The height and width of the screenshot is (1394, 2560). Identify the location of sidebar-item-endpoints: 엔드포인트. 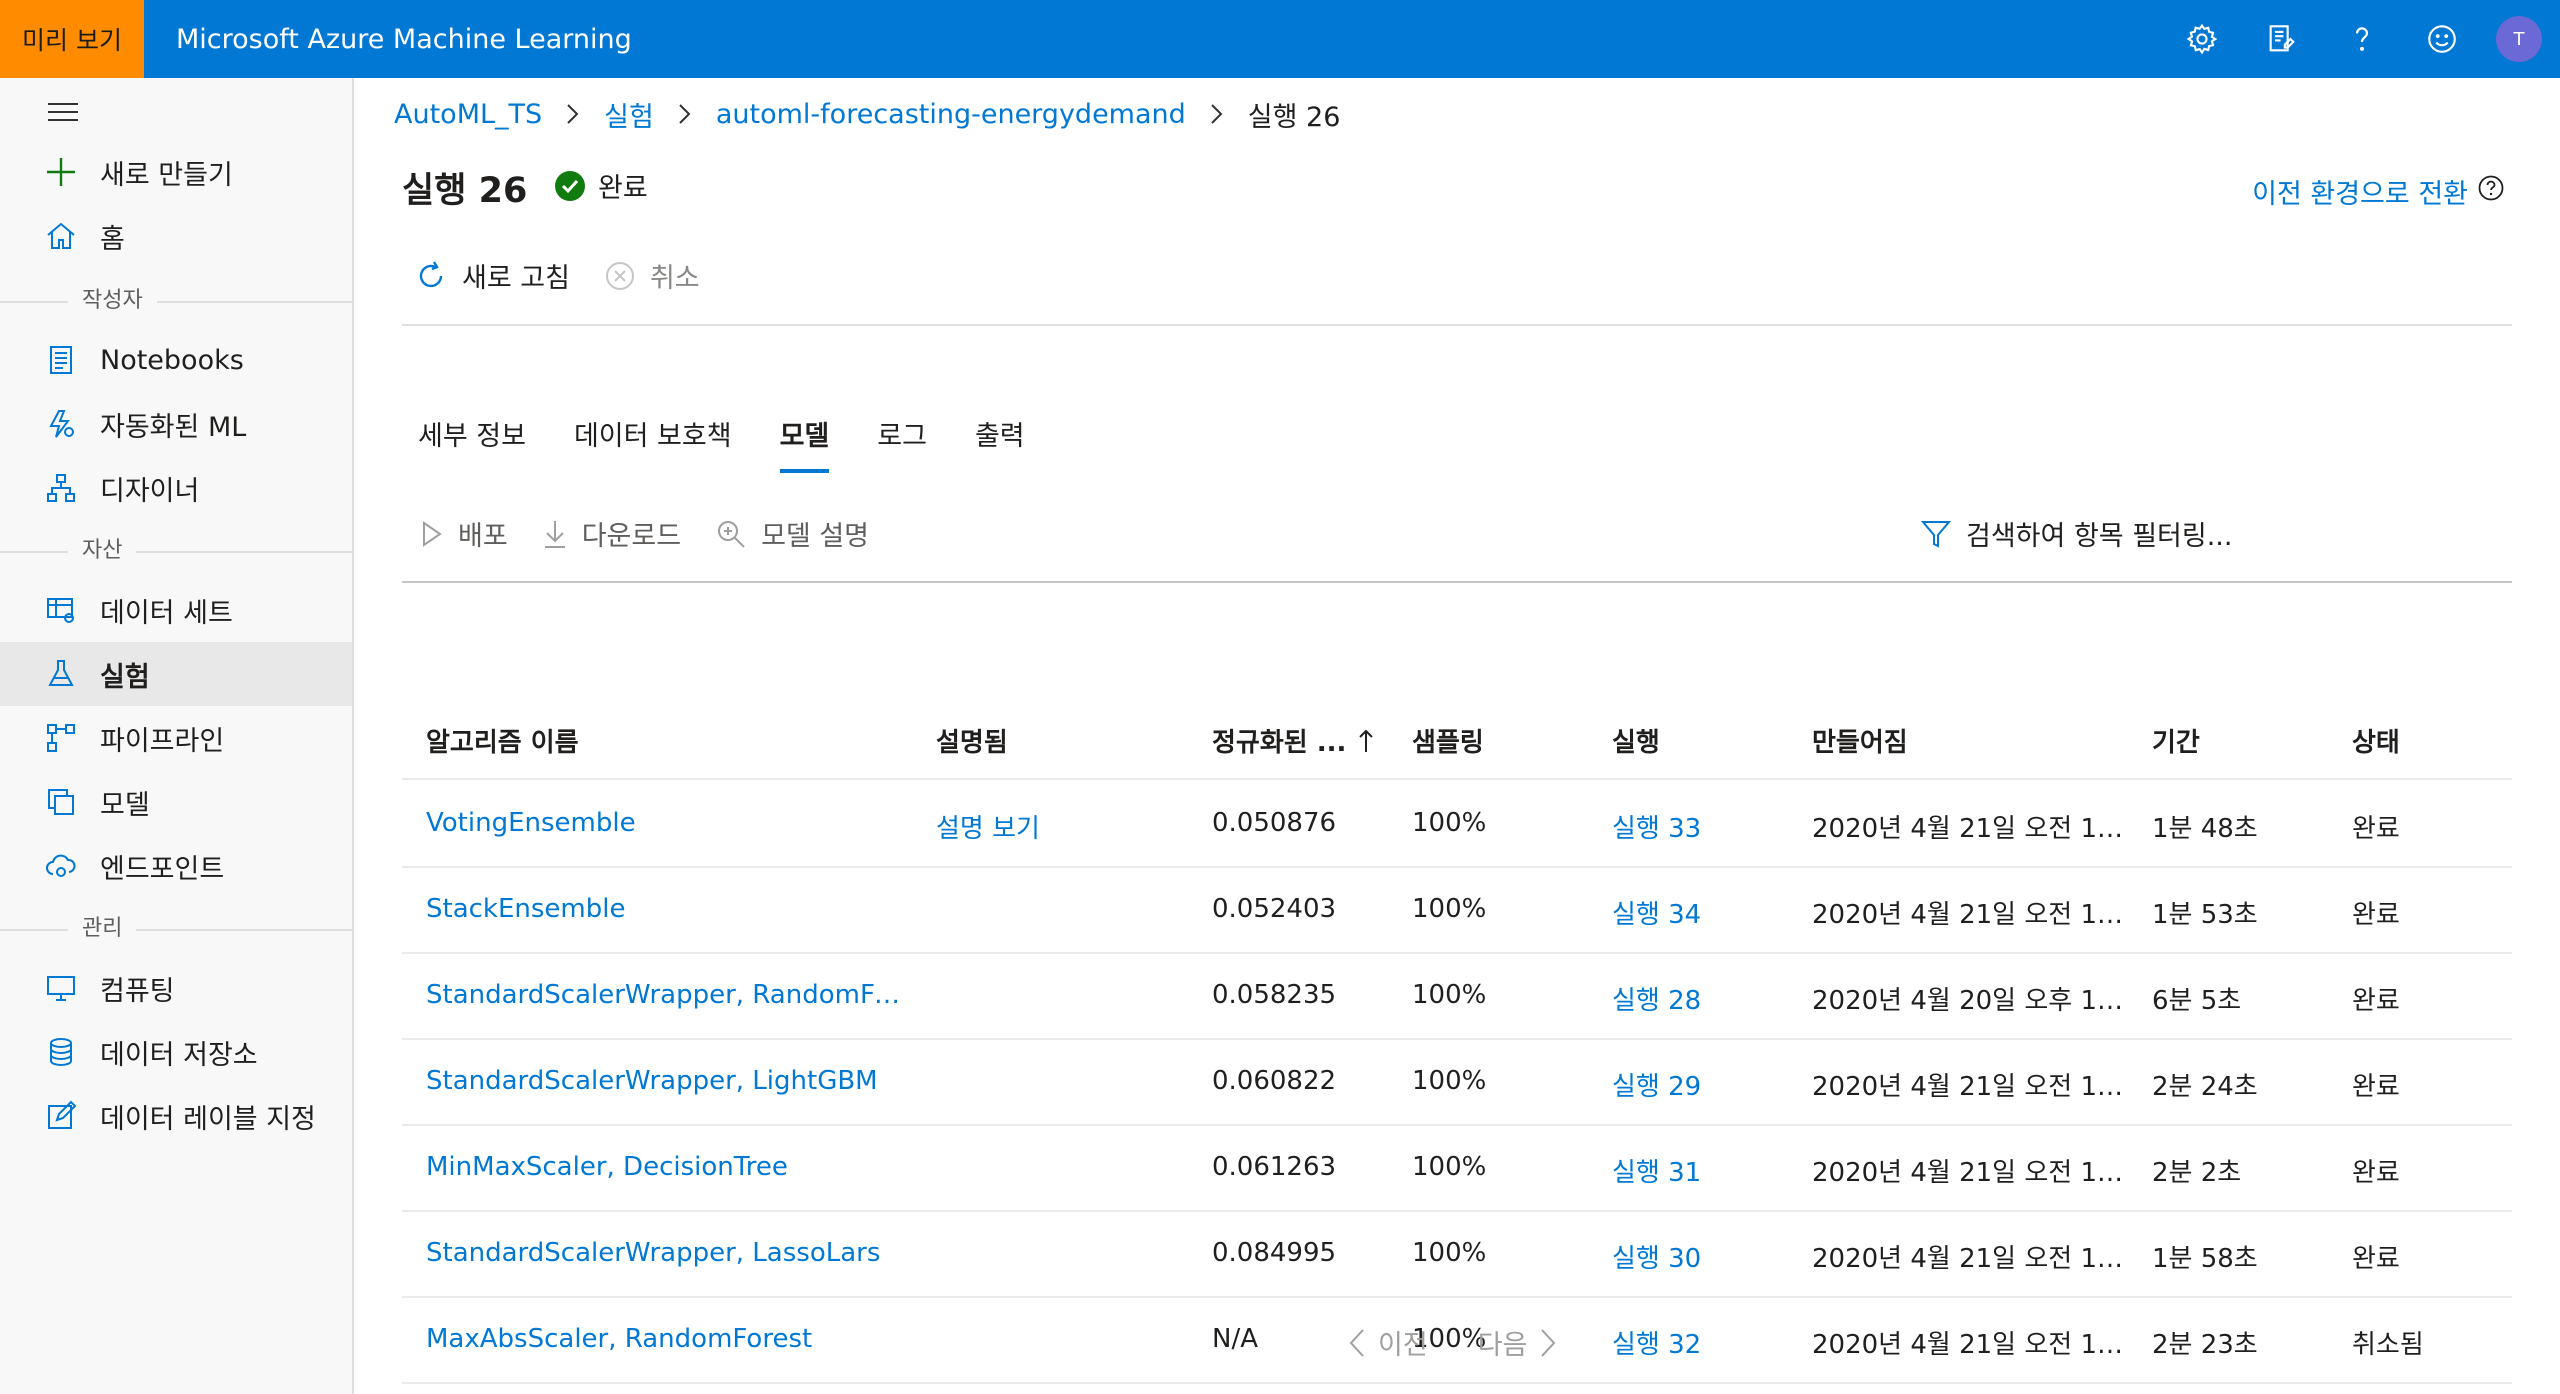
(176, 866).